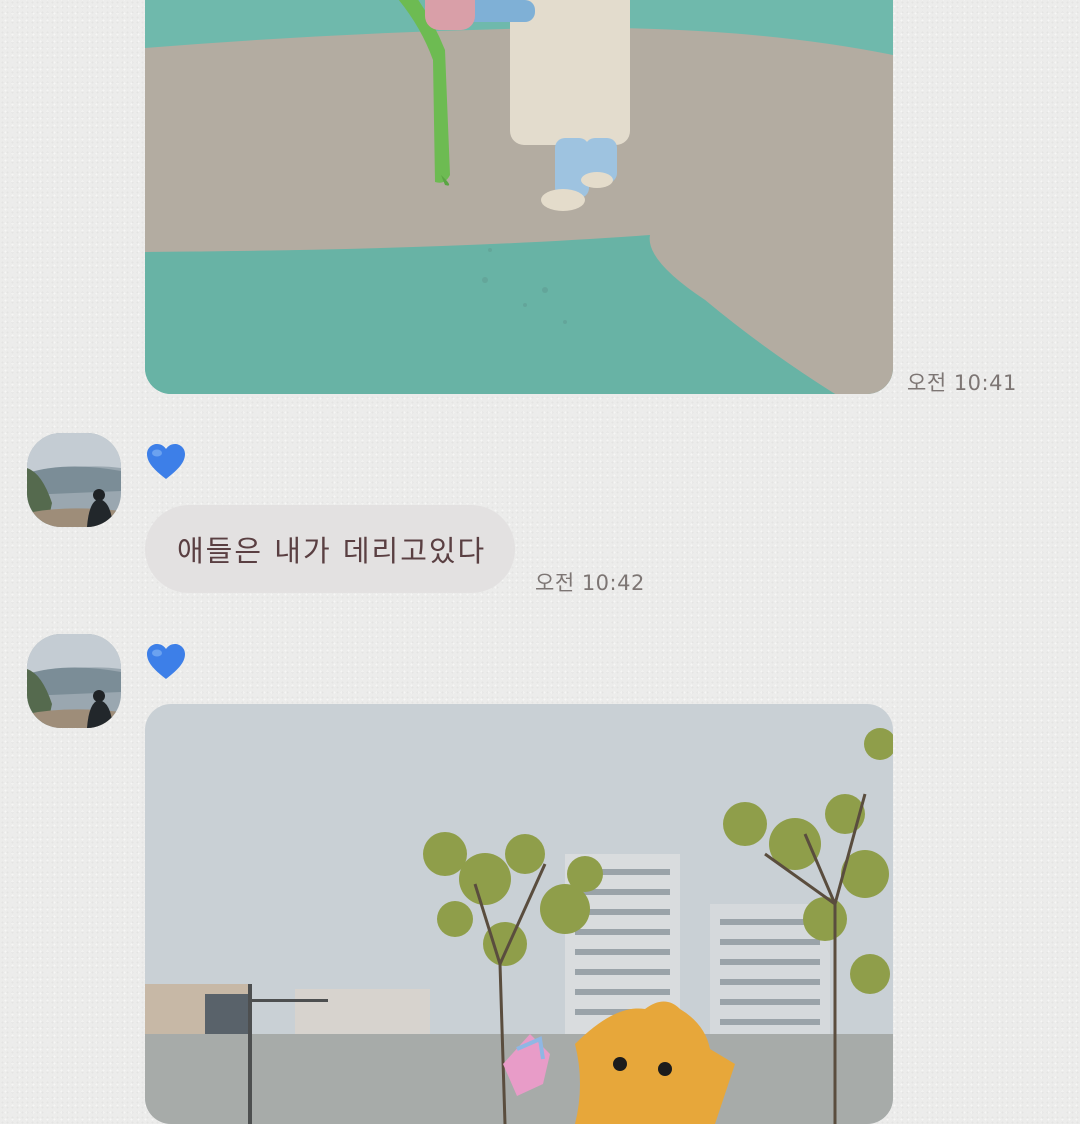  I want to click on timestamp: 오전 10:42, so click(590, 583).